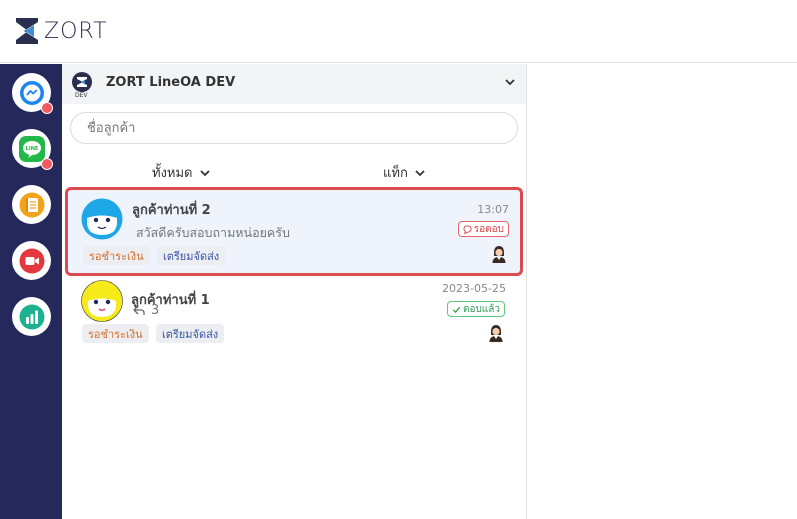  Describe the element at coordinates (146, 310) in the screenshot. I see `reply-count: 3` at that location.